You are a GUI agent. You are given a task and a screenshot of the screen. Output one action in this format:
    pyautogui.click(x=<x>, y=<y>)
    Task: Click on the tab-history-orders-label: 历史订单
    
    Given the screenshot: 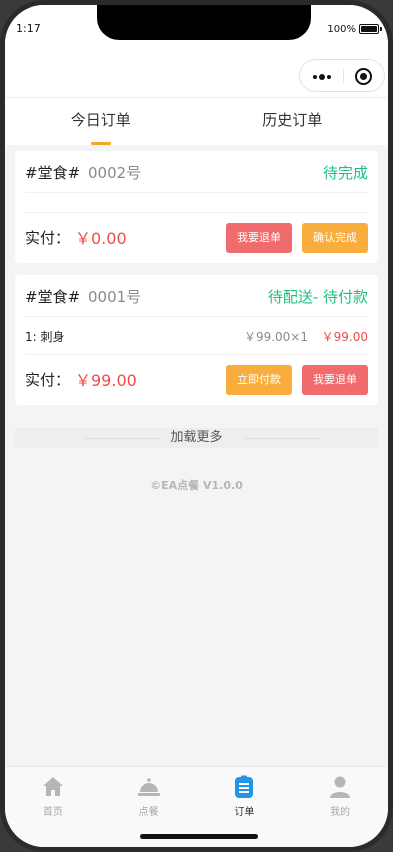 What is the action you would take?
    pyautogui.click(x=292, y=120)
    